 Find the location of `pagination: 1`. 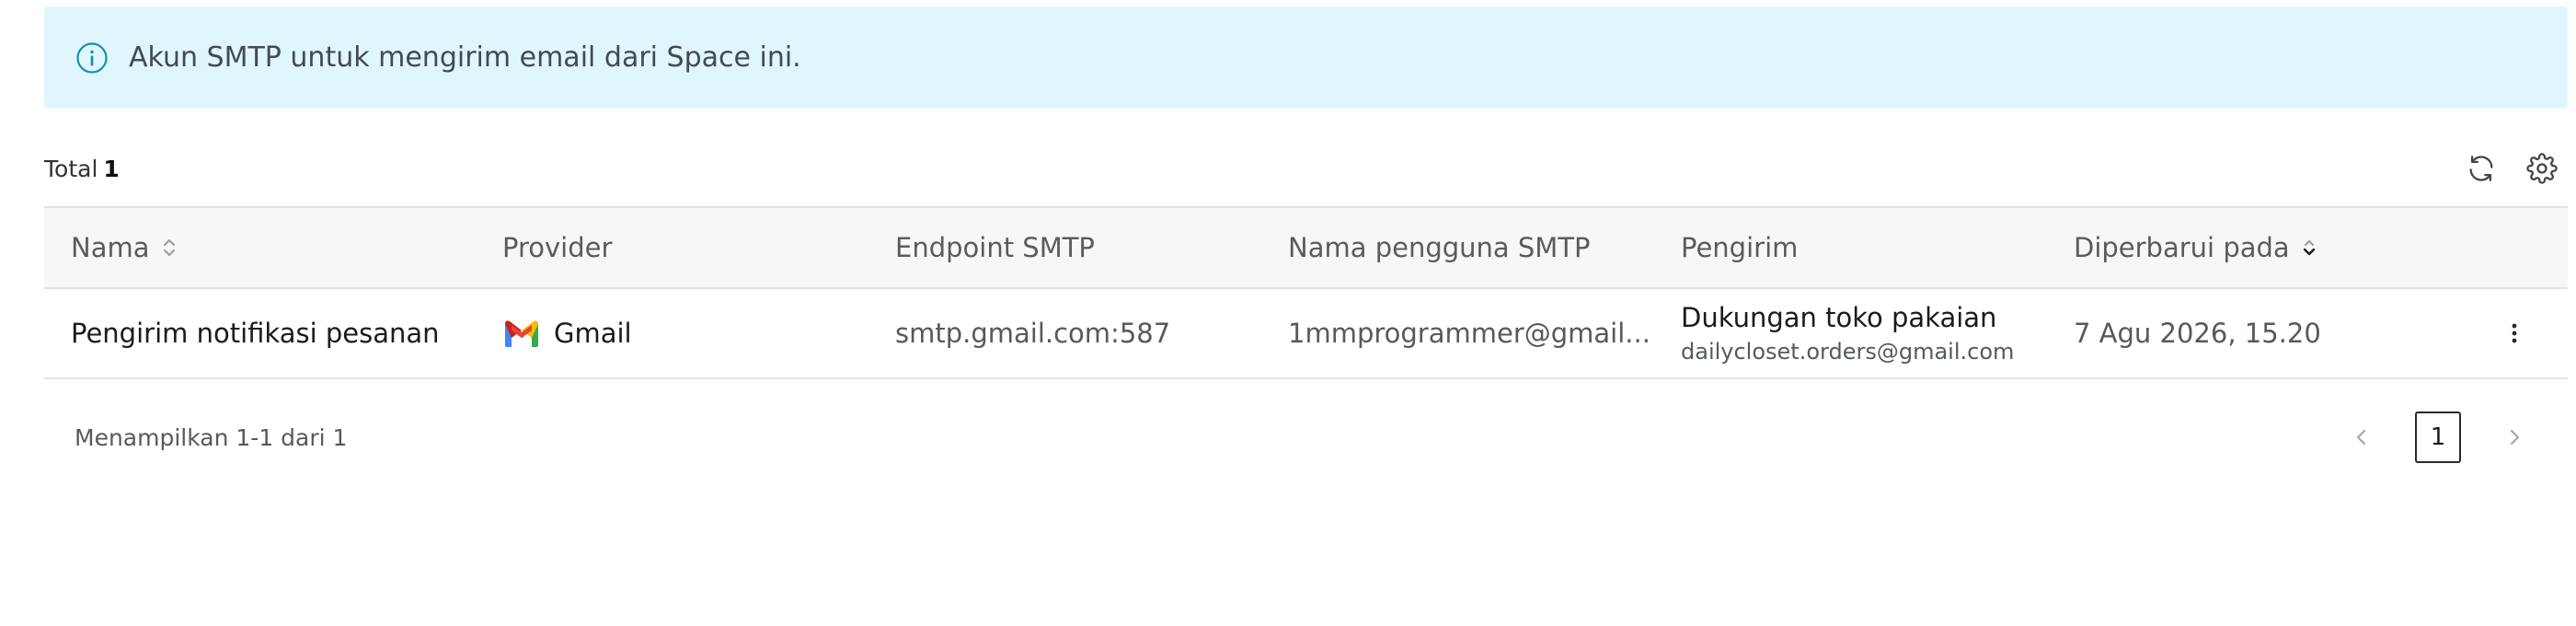

pagination: 1 is located at coordinates (2456, 437).